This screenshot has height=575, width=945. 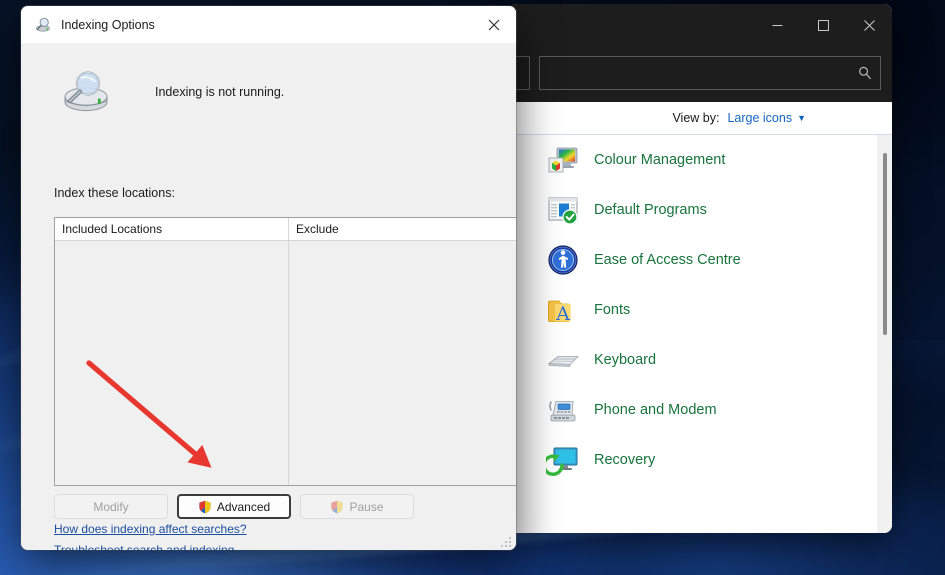 What do you see at coordinates (695, 73) in the screenshot?
I see `search-input` at bounding box center [695, 73].